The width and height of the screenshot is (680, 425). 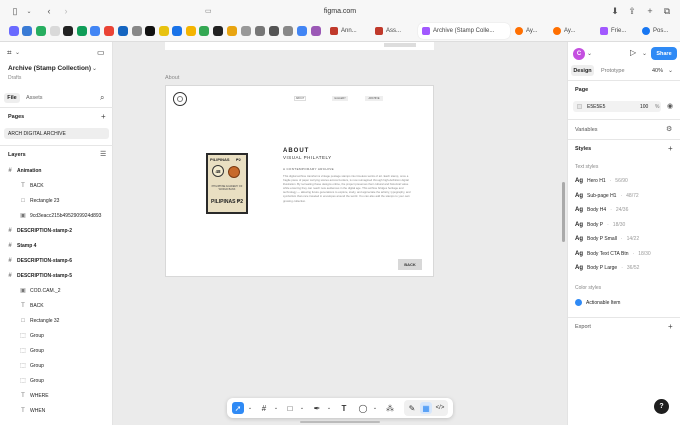 What do you see at coordinates (644, 107) in the screenshot?
I see `page-opacity-value: 100` at bounding box center [644, 107].